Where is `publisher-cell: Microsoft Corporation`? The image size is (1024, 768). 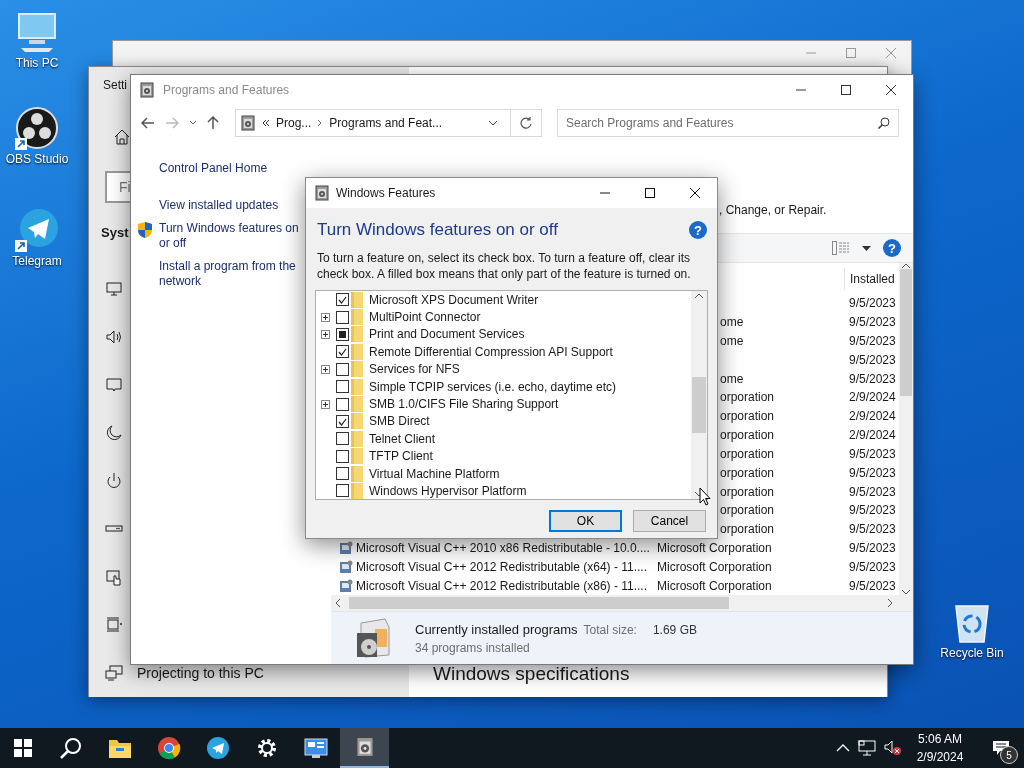 publisher-cell: Microsoft Corporation is located at coordinates (714, 585).